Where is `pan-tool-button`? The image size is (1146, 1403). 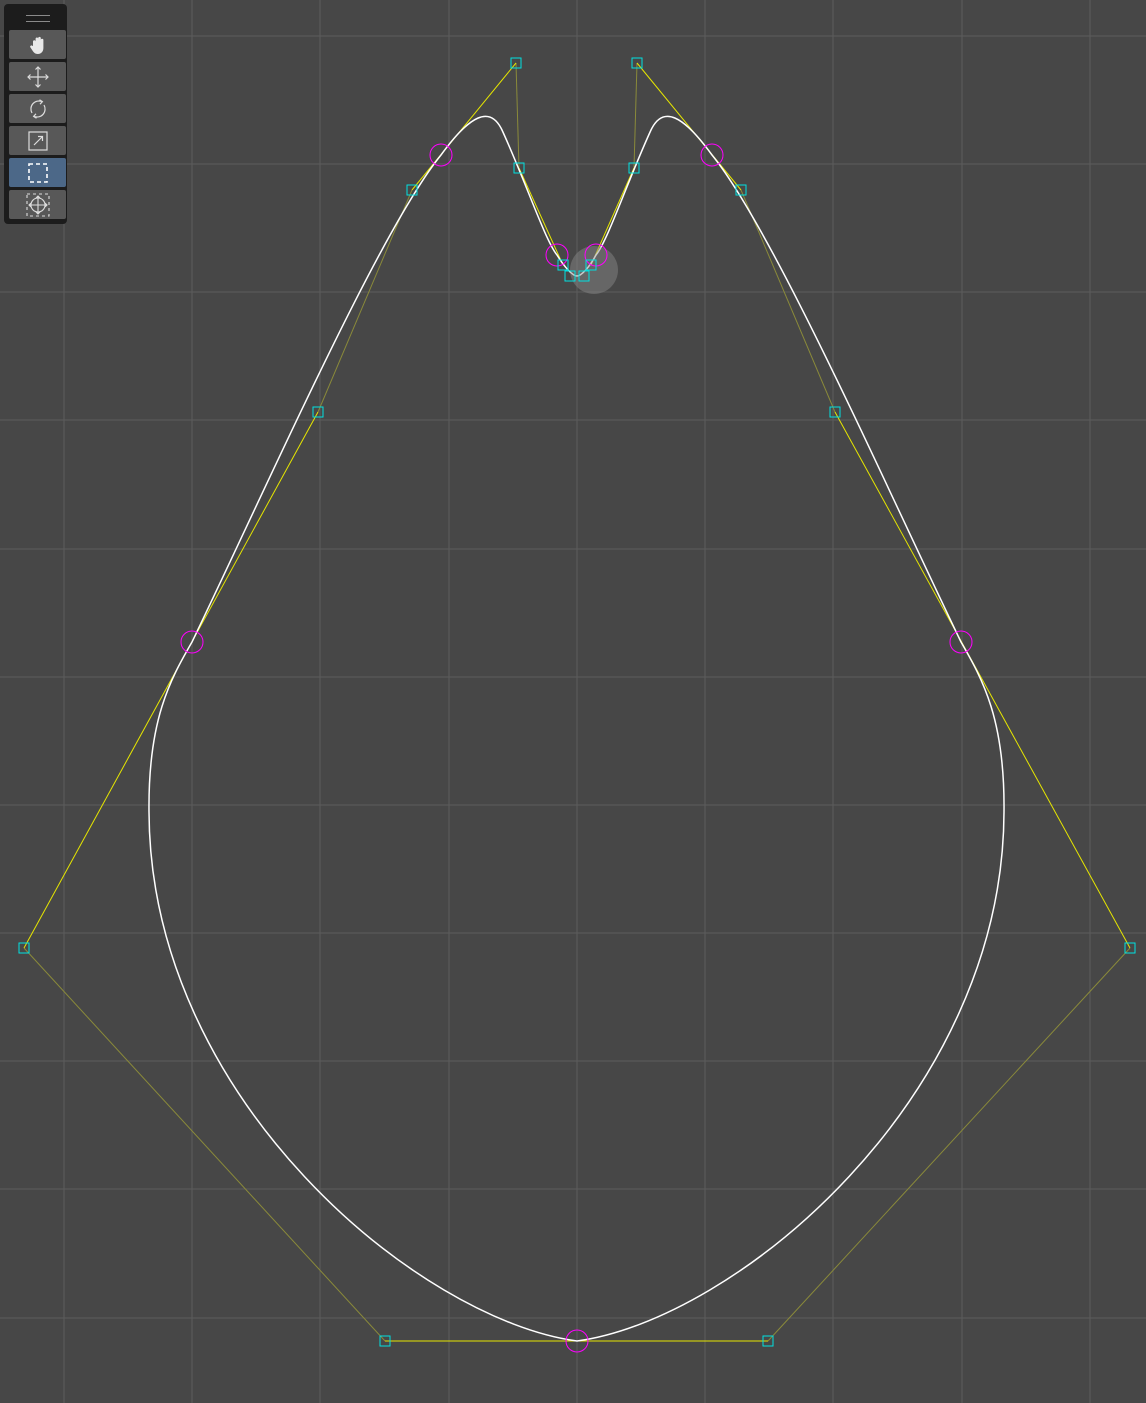
pan-tool-button is located at coordinates (37, 44).